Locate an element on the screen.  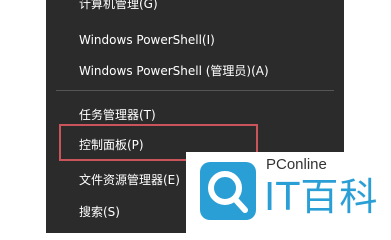
menu-separator is located at coordinates (195, 90).